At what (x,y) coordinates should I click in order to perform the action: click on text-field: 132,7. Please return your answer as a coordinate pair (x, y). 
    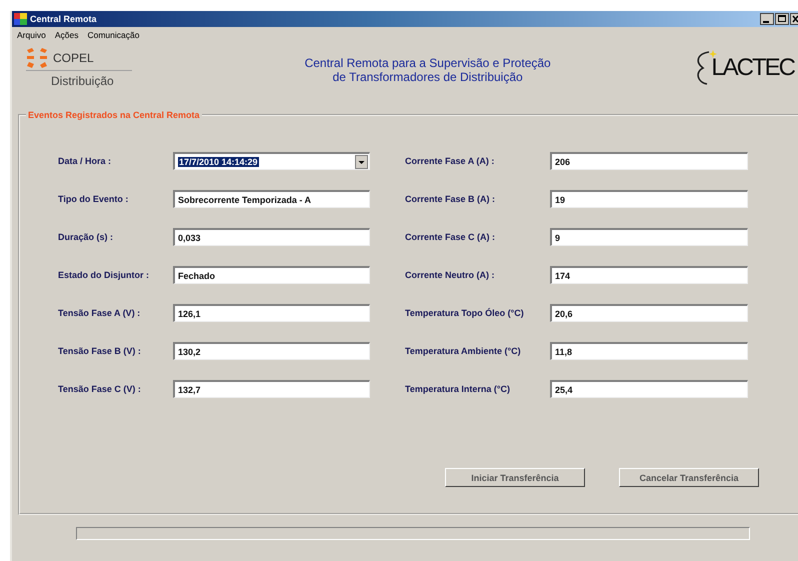
    Looking at the image, I should click on (271, 389).